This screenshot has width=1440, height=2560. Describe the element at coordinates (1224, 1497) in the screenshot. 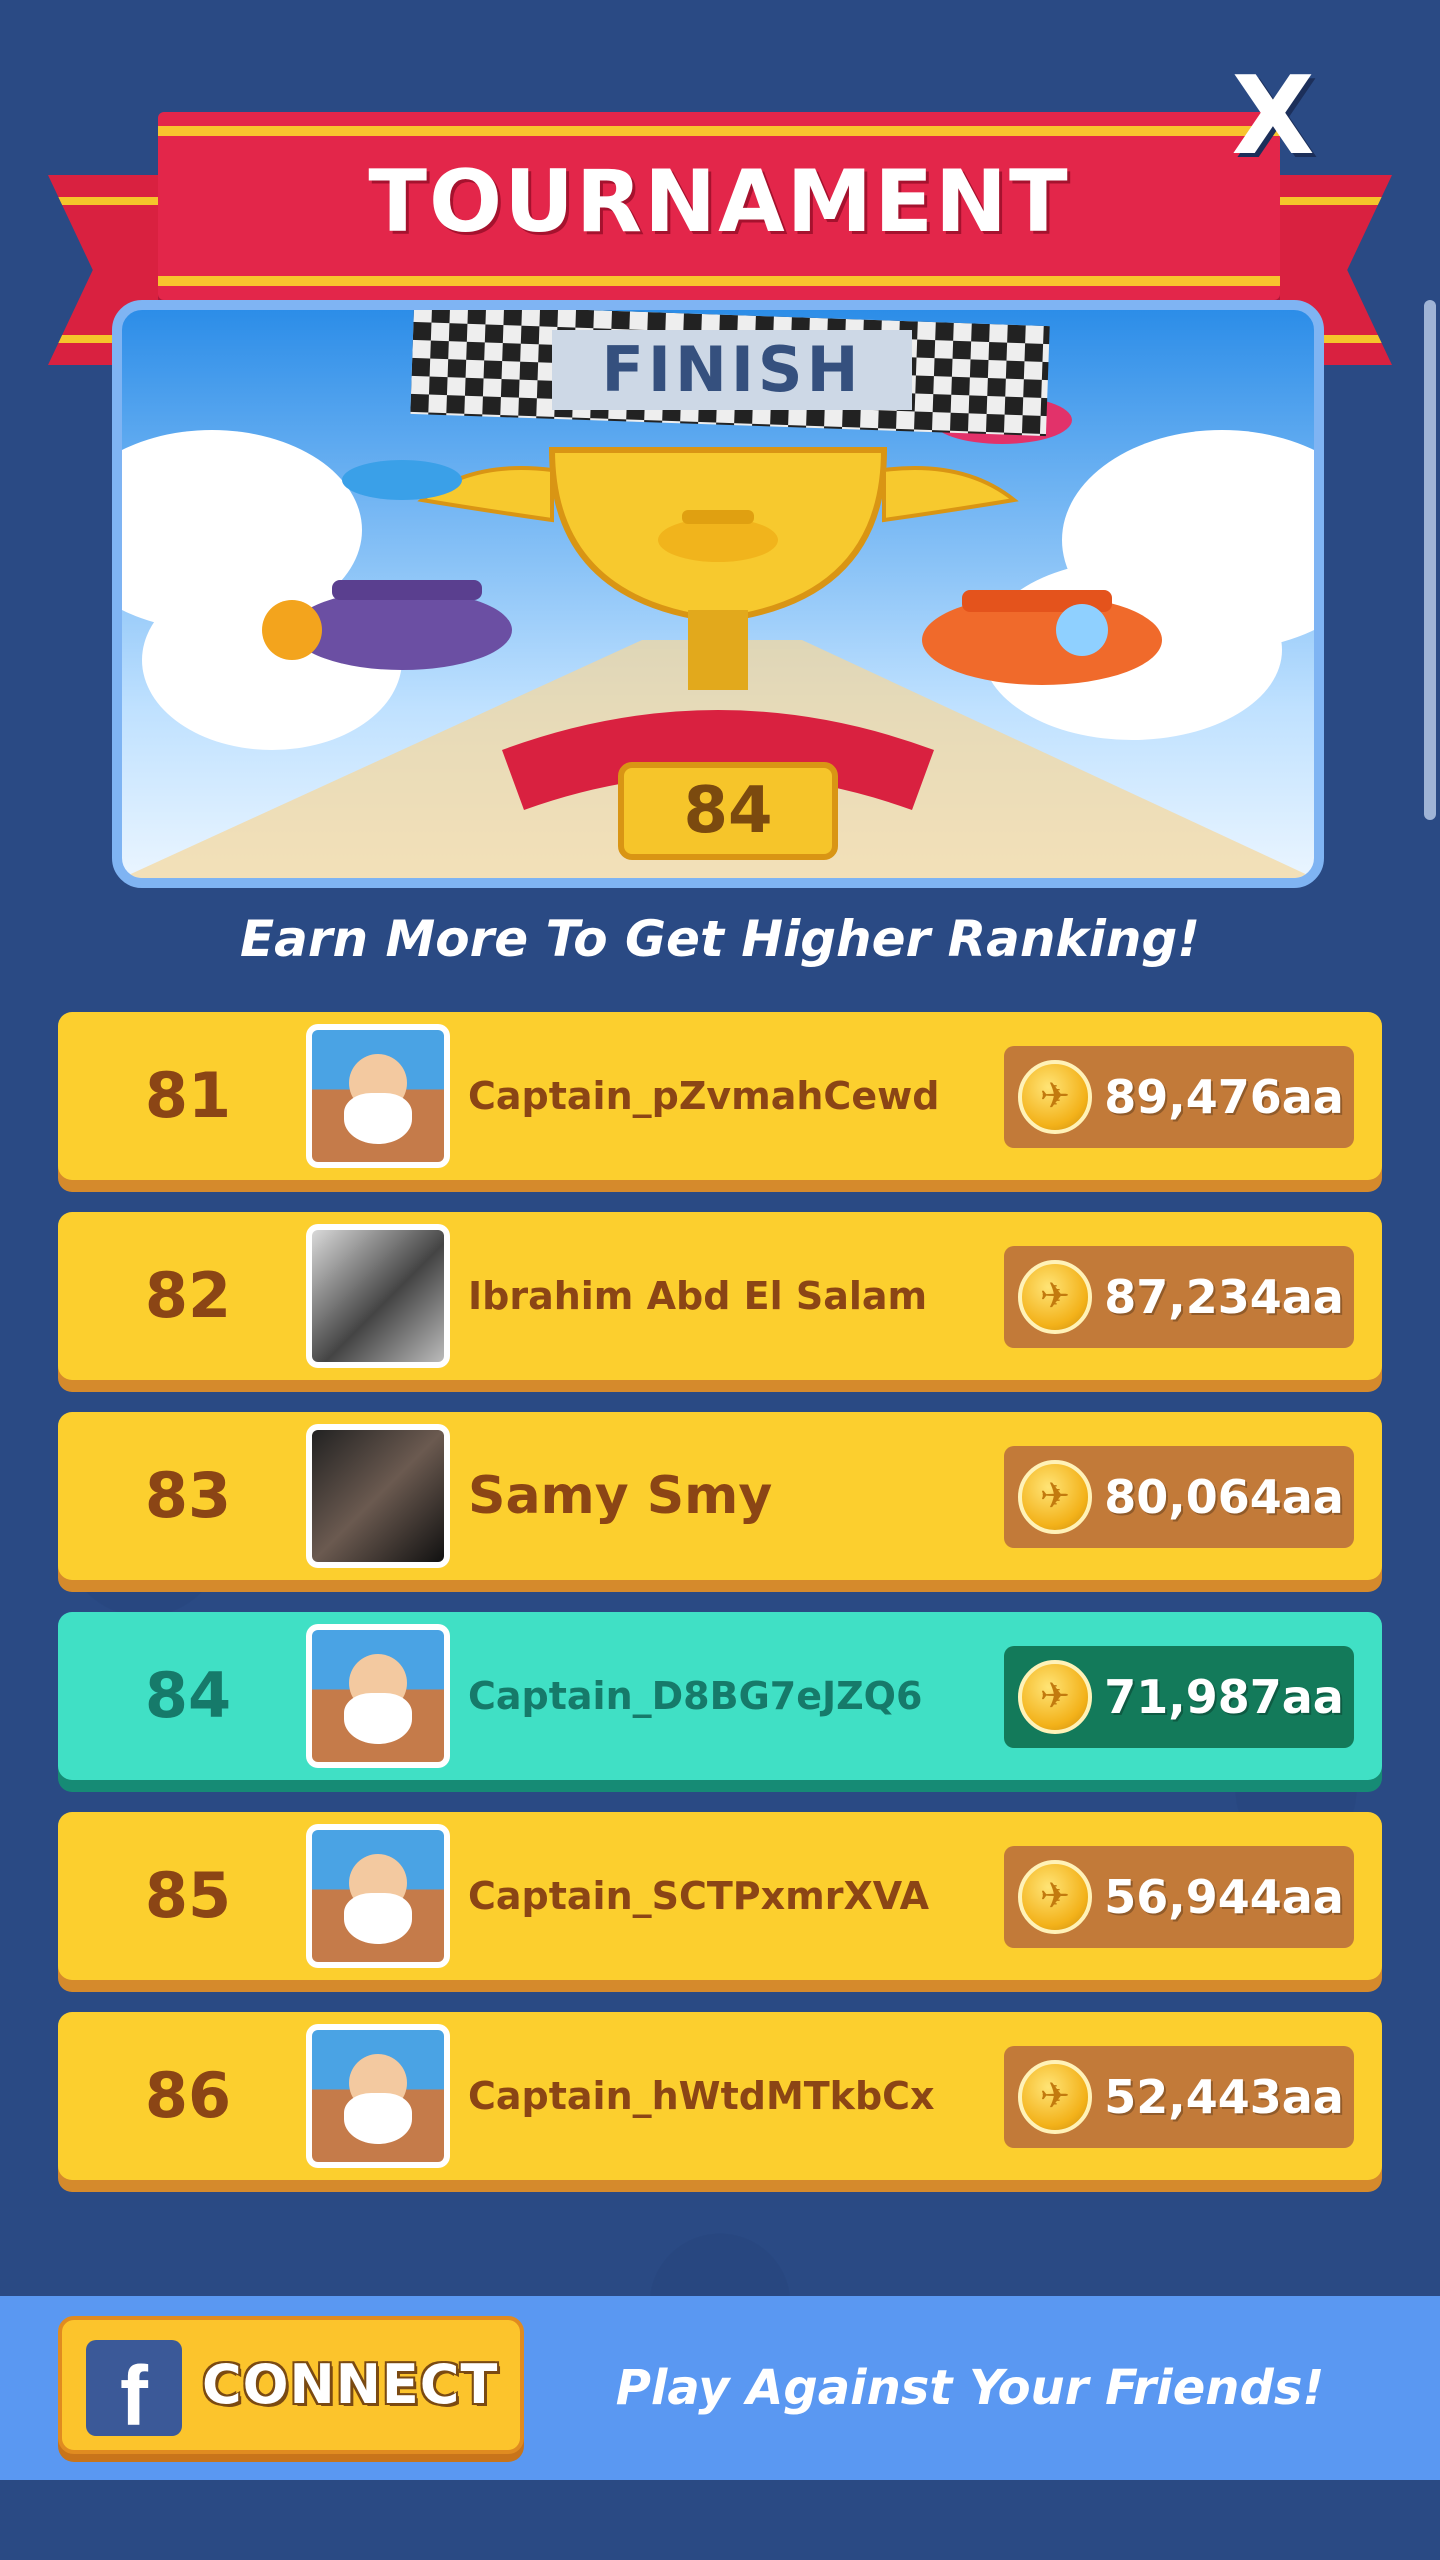

I see `score-value: 80,064aa` at that location.